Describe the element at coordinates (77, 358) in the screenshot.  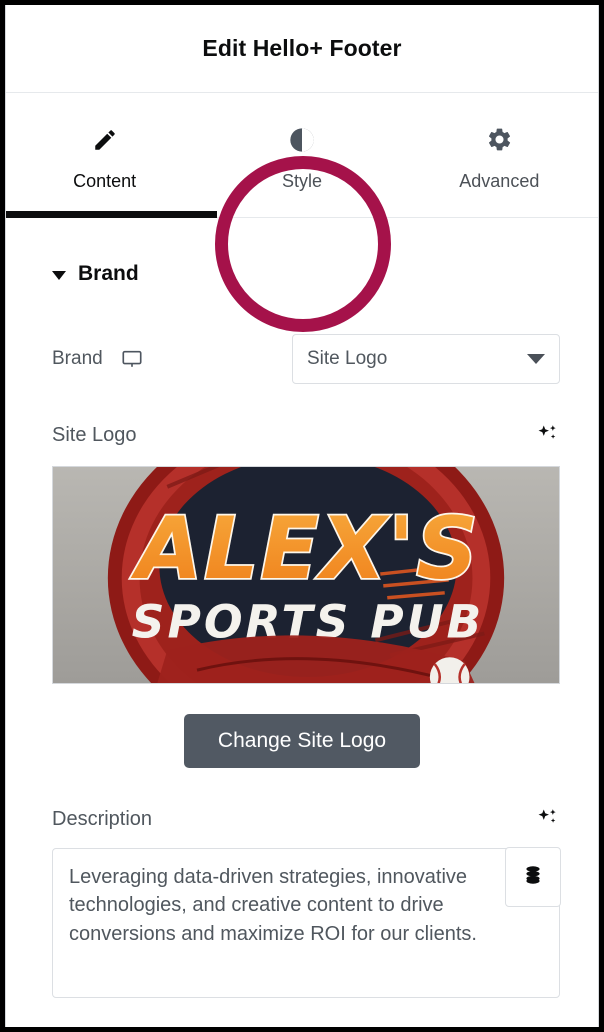
I see `brand-label: Brand` at that location.